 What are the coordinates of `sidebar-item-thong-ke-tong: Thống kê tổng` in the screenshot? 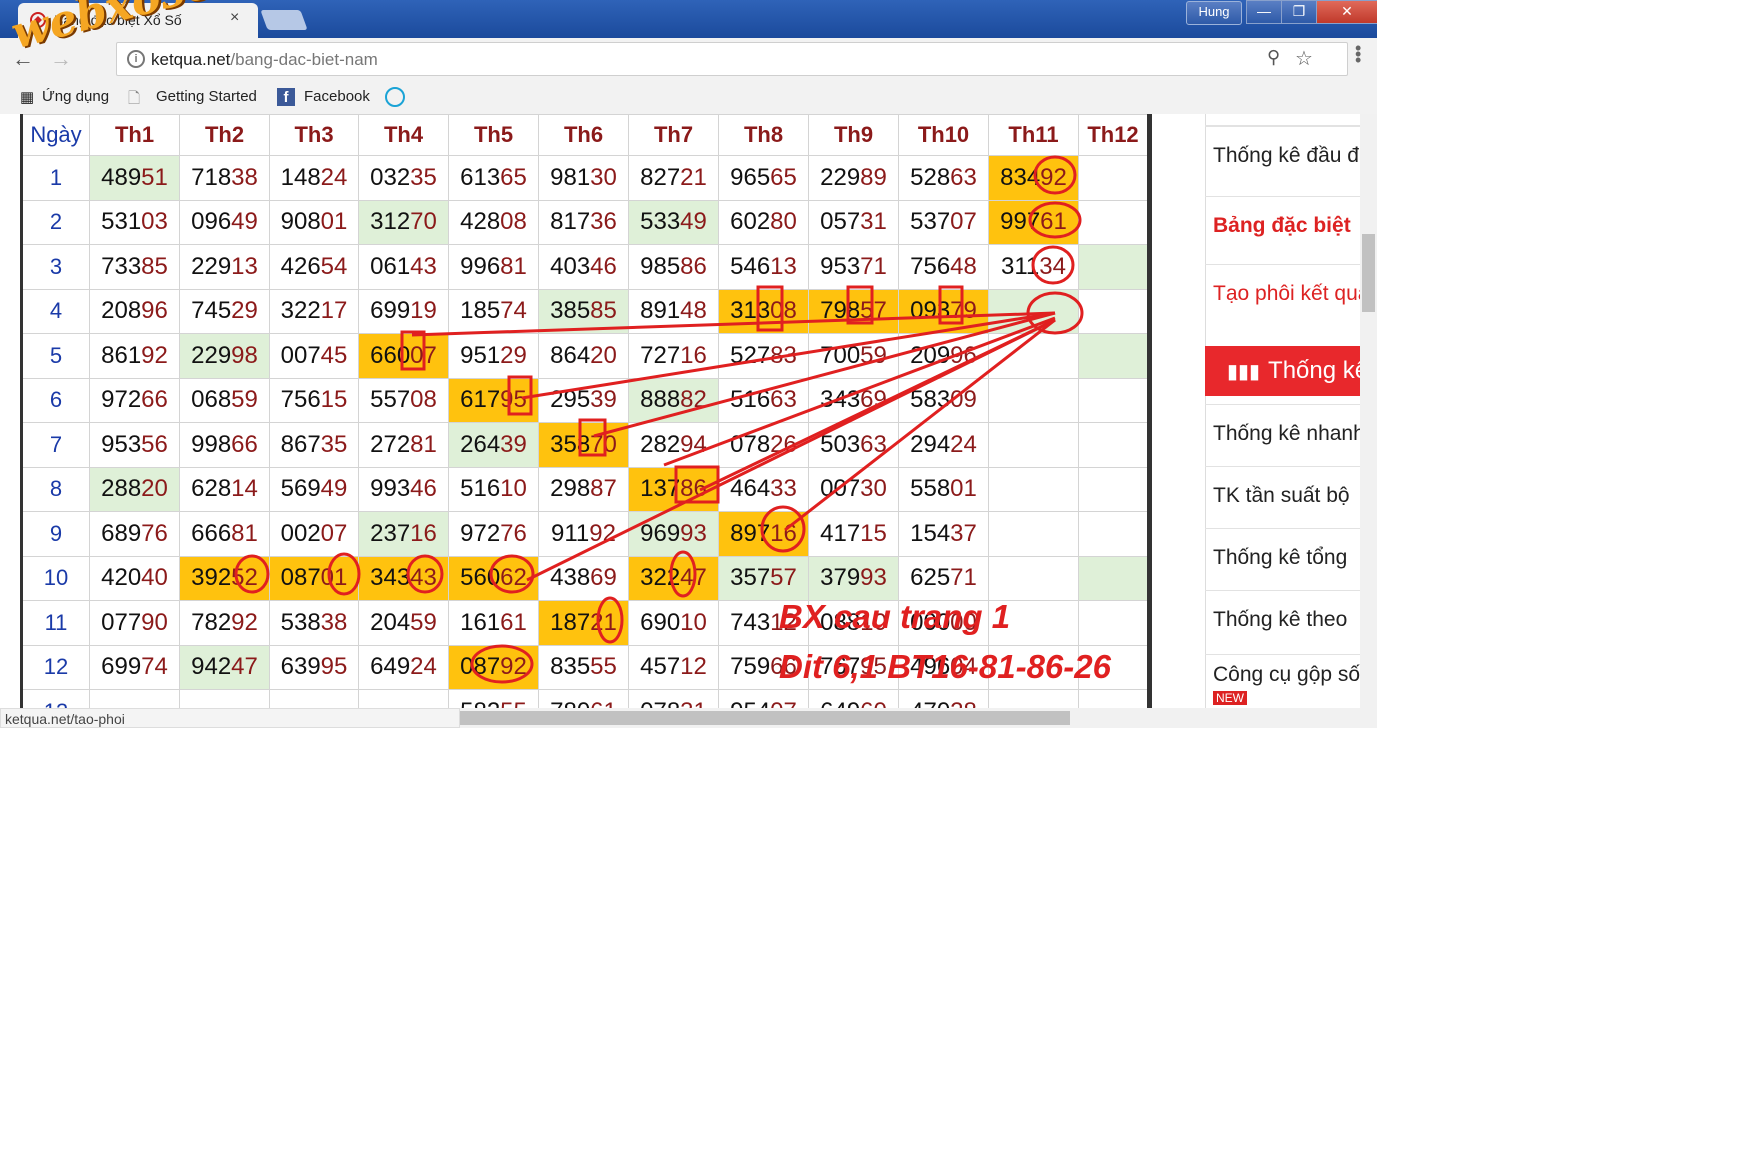 It's located at (1282, 557).